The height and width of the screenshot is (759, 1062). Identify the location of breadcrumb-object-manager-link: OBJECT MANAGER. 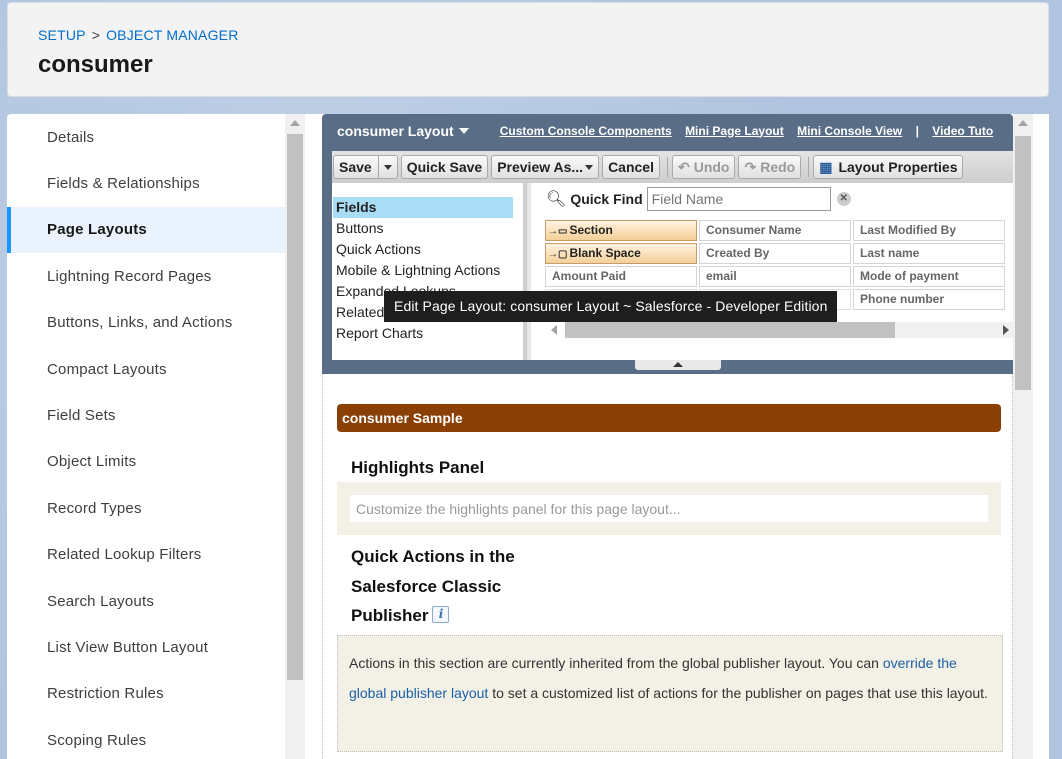
(172, 35).